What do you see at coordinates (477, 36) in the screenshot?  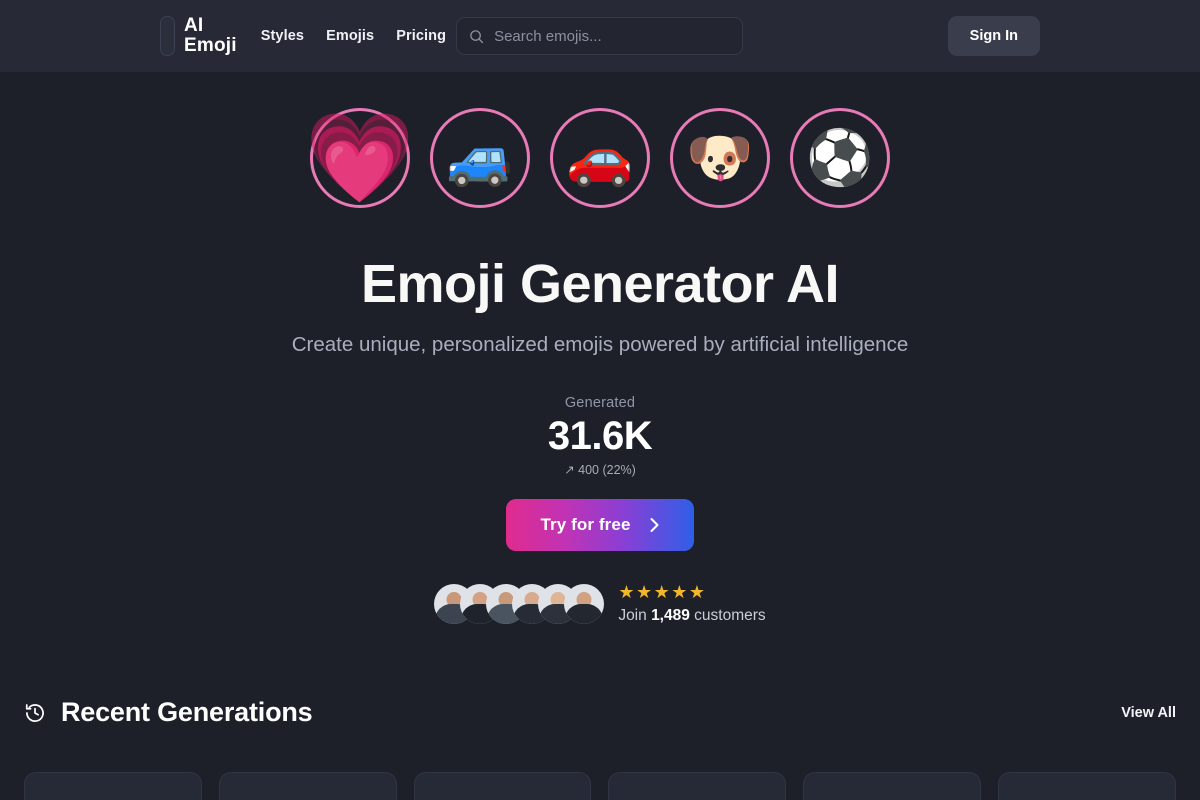 I see `search-icon` at bounding box center [477, 36].